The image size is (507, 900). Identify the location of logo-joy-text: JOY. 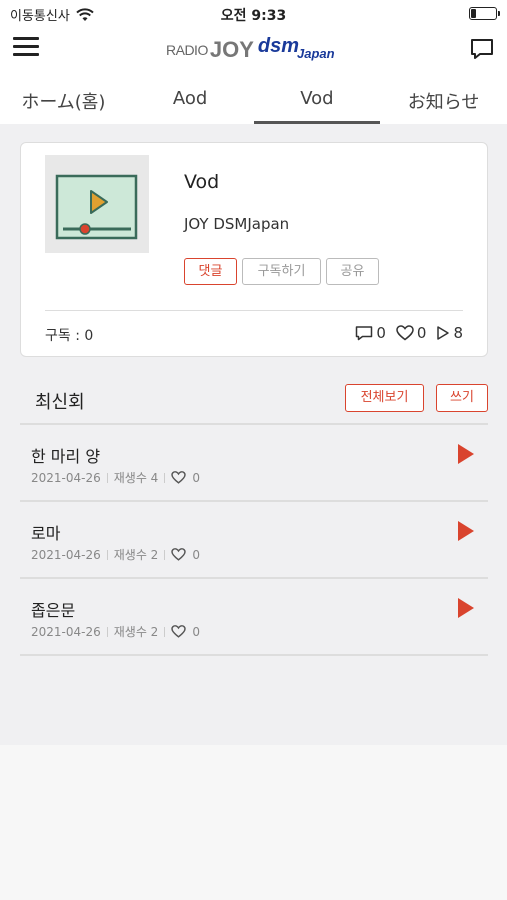
(231, 49).